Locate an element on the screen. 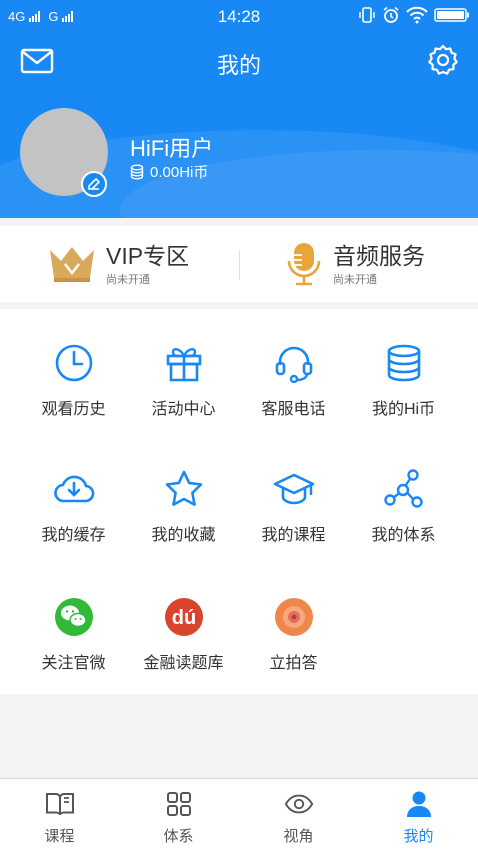 The image size is (478, 850). grid-item-label: 我的Hi币 is located at coordinates (403, 409).